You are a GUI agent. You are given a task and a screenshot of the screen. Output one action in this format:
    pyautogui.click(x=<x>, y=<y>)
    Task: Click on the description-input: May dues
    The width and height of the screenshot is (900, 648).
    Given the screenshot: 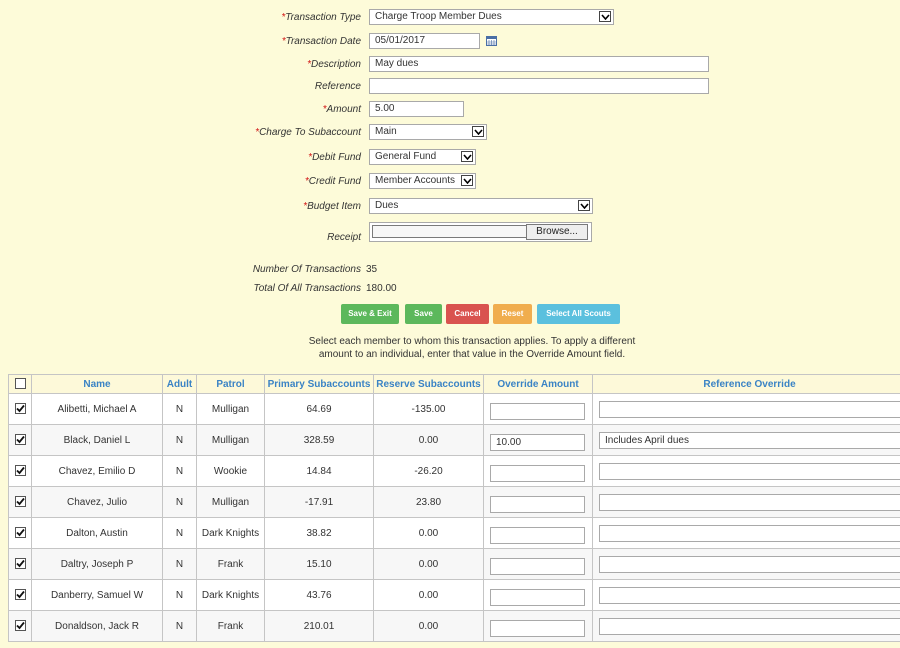 What is the action you would take?
    pyautogui.click(x=539, y=64)
    